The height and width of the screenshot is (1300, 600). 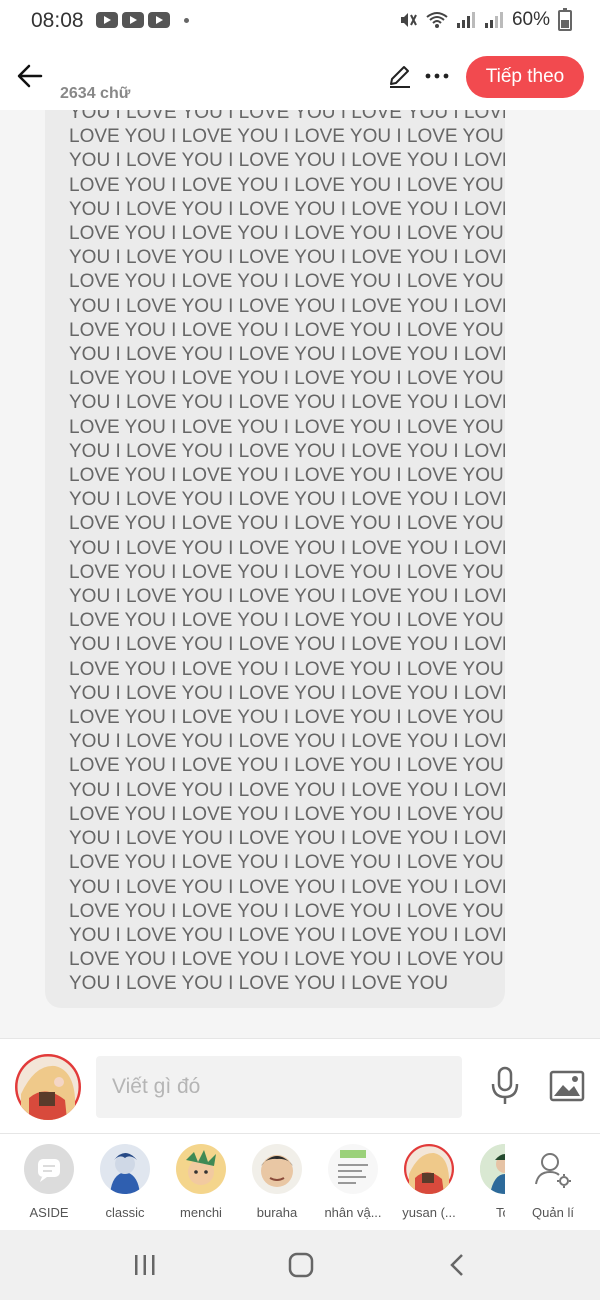 What do you see at coordinates (95, 93) in the screenshot?
I see `word-count: 2634 chữ` at bounding box center [95, 93].